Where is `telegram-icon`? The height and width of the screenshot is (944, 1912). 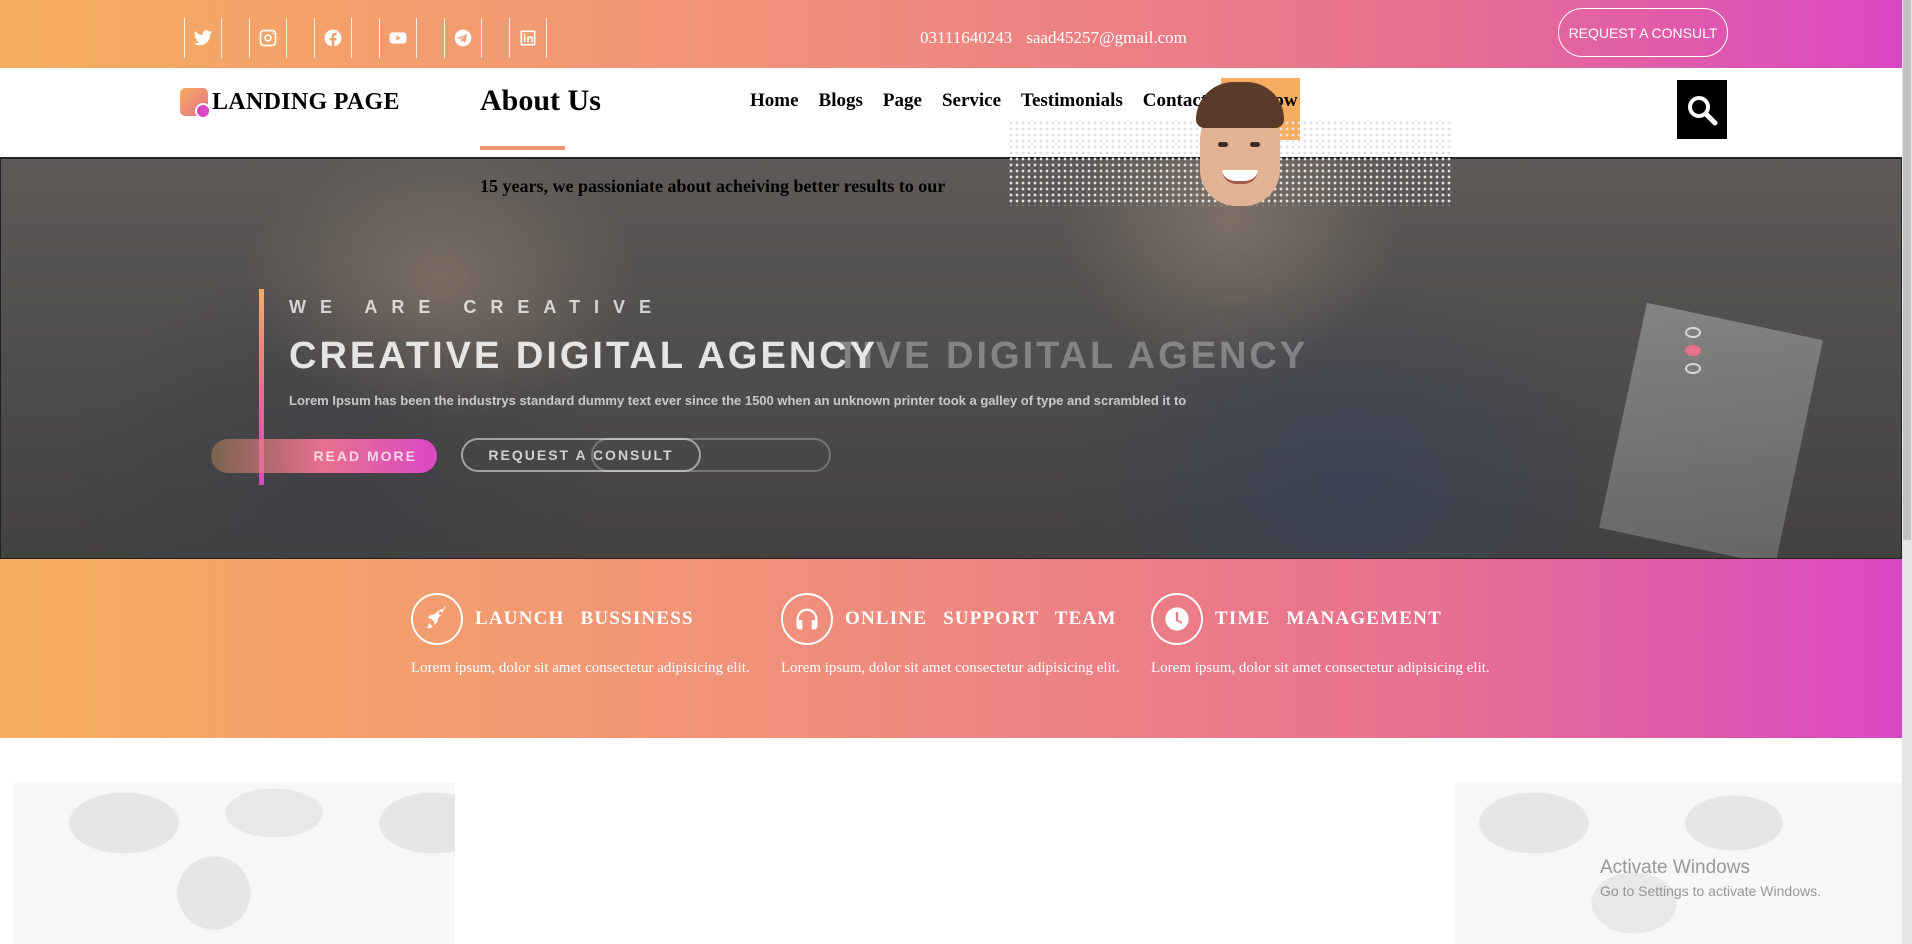 telegram-icon is located at coordinates (463, 38).